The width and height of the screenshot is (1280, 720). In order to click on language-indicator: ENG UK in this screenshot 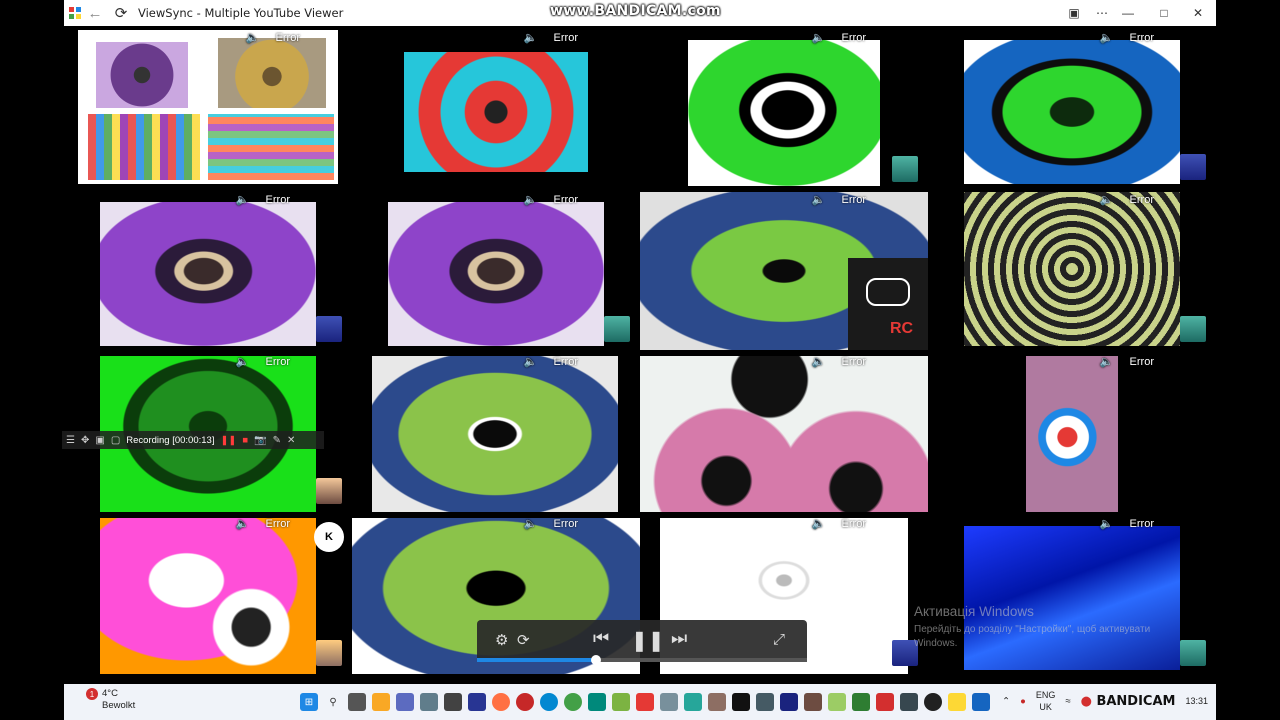, I will do `click(1046, 701)`.